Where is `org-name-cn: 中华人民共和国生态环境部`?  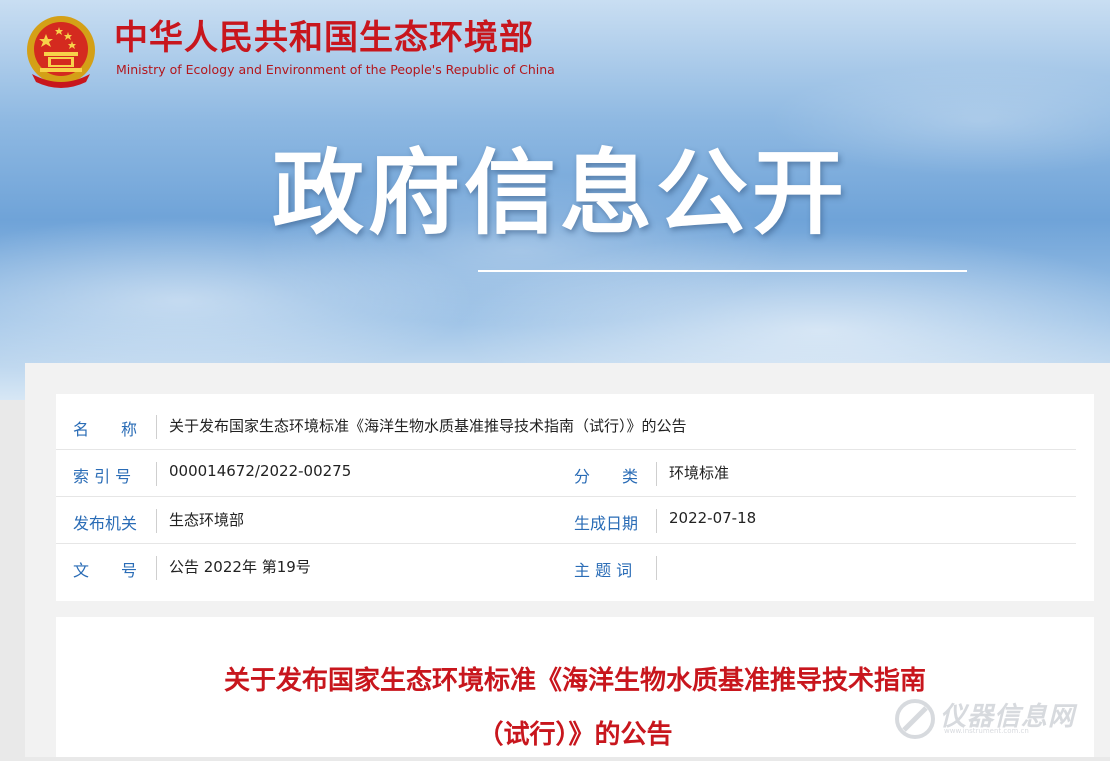 org-name-cn: 中华人民共和国生态环境部 is located at coordinates (324, 38).